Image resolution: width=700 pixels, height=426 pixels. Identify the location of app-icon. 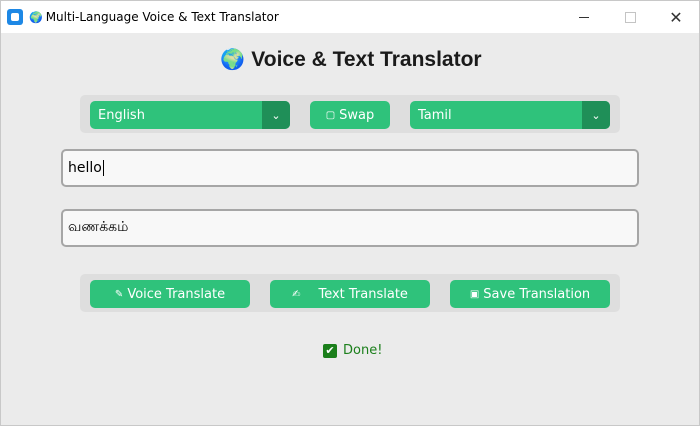
(15, 17).